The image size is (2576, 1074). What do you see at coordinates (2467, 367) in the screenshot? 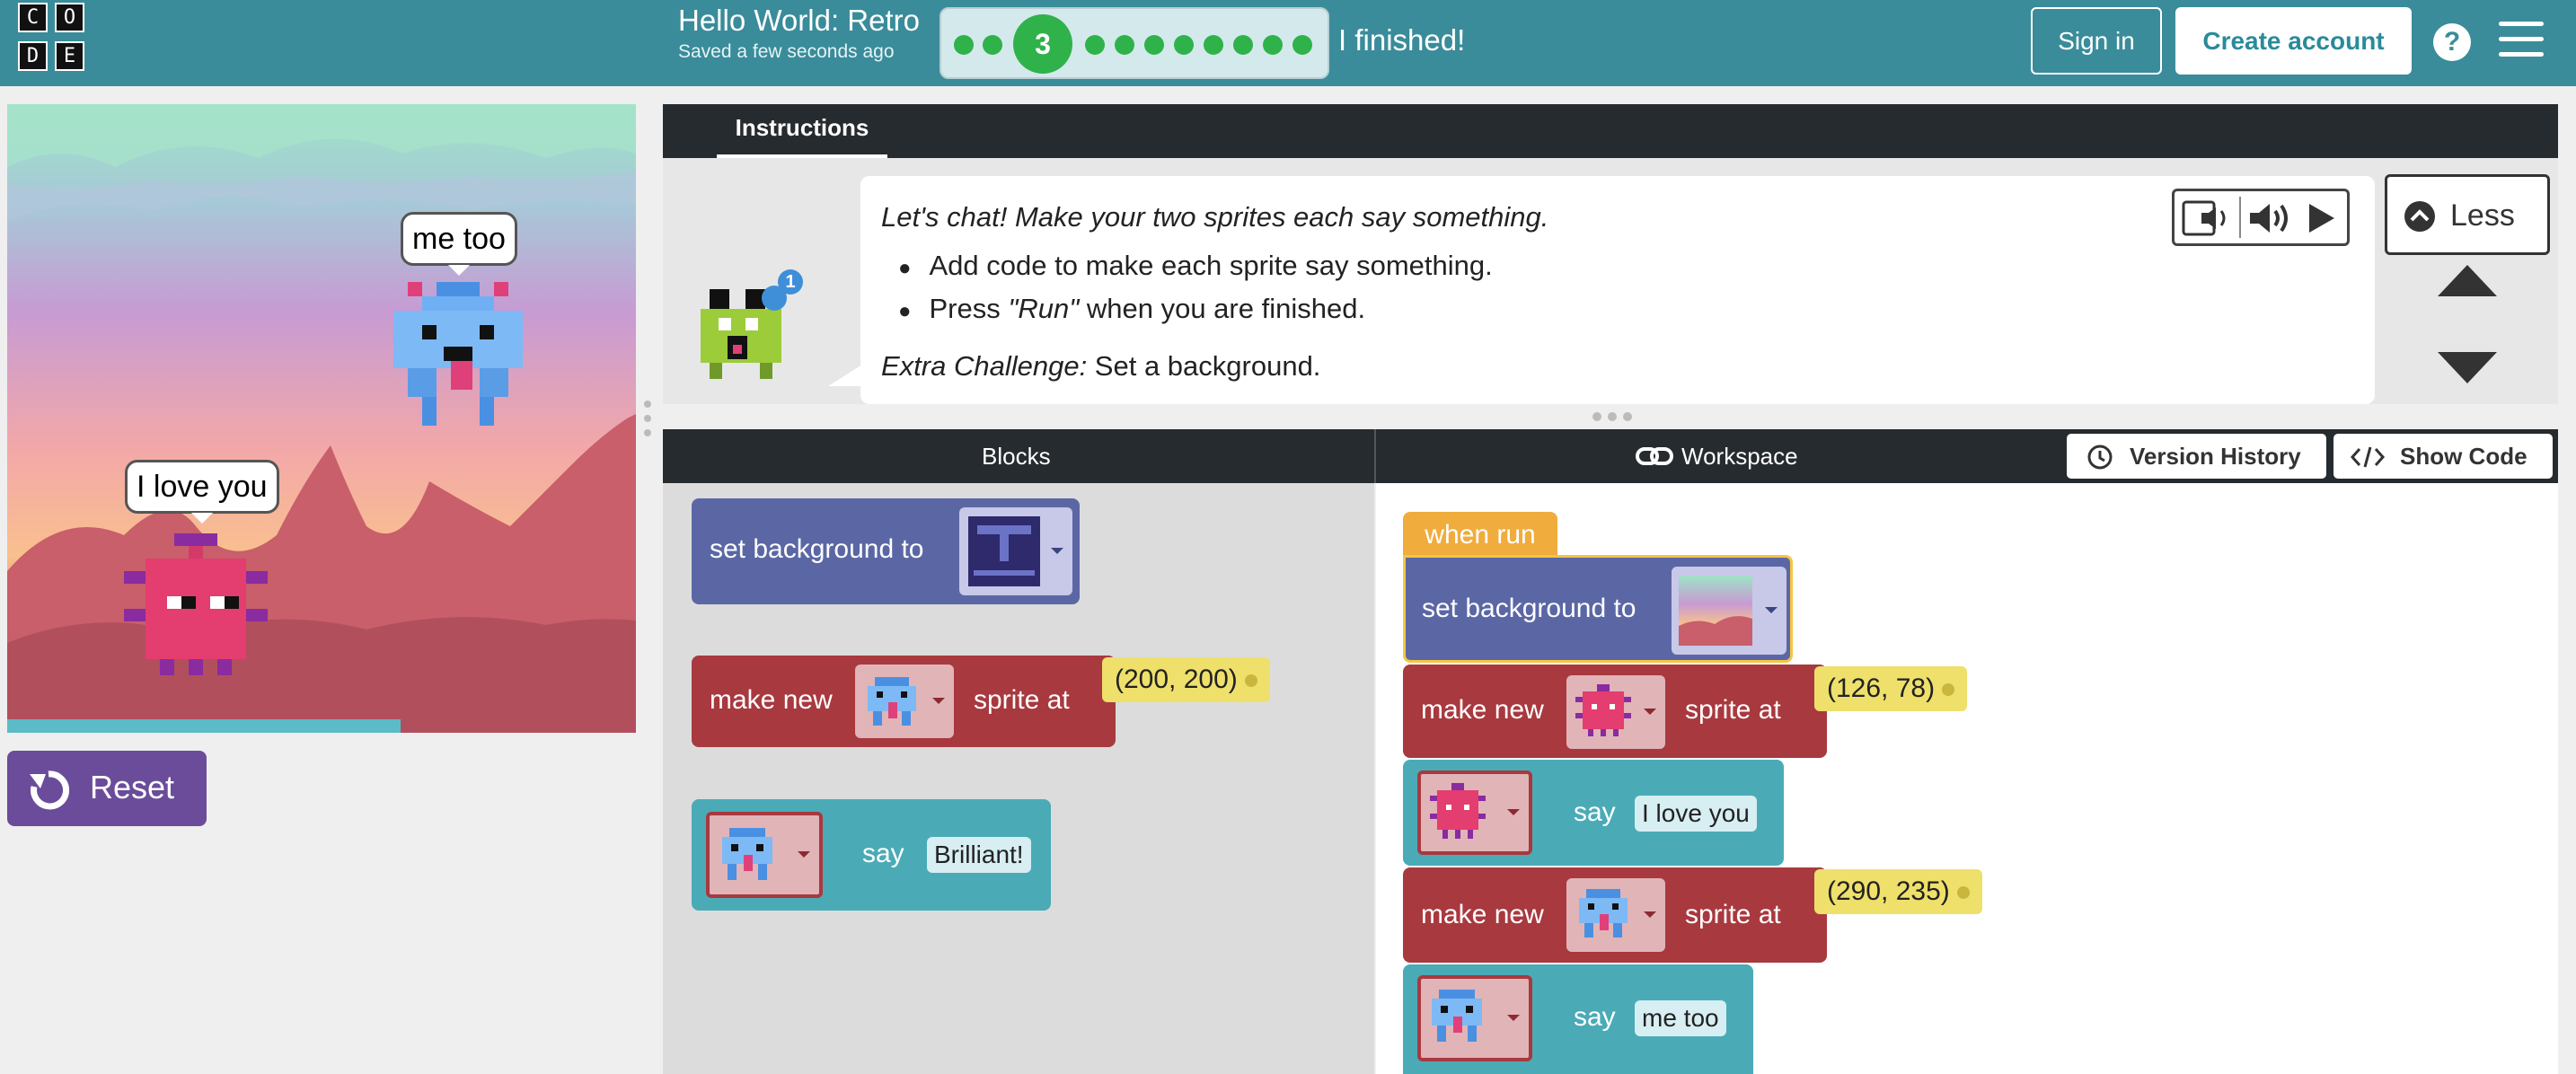
I see `scroll-down-arrow-icon` at bounding box center [2467, 367].